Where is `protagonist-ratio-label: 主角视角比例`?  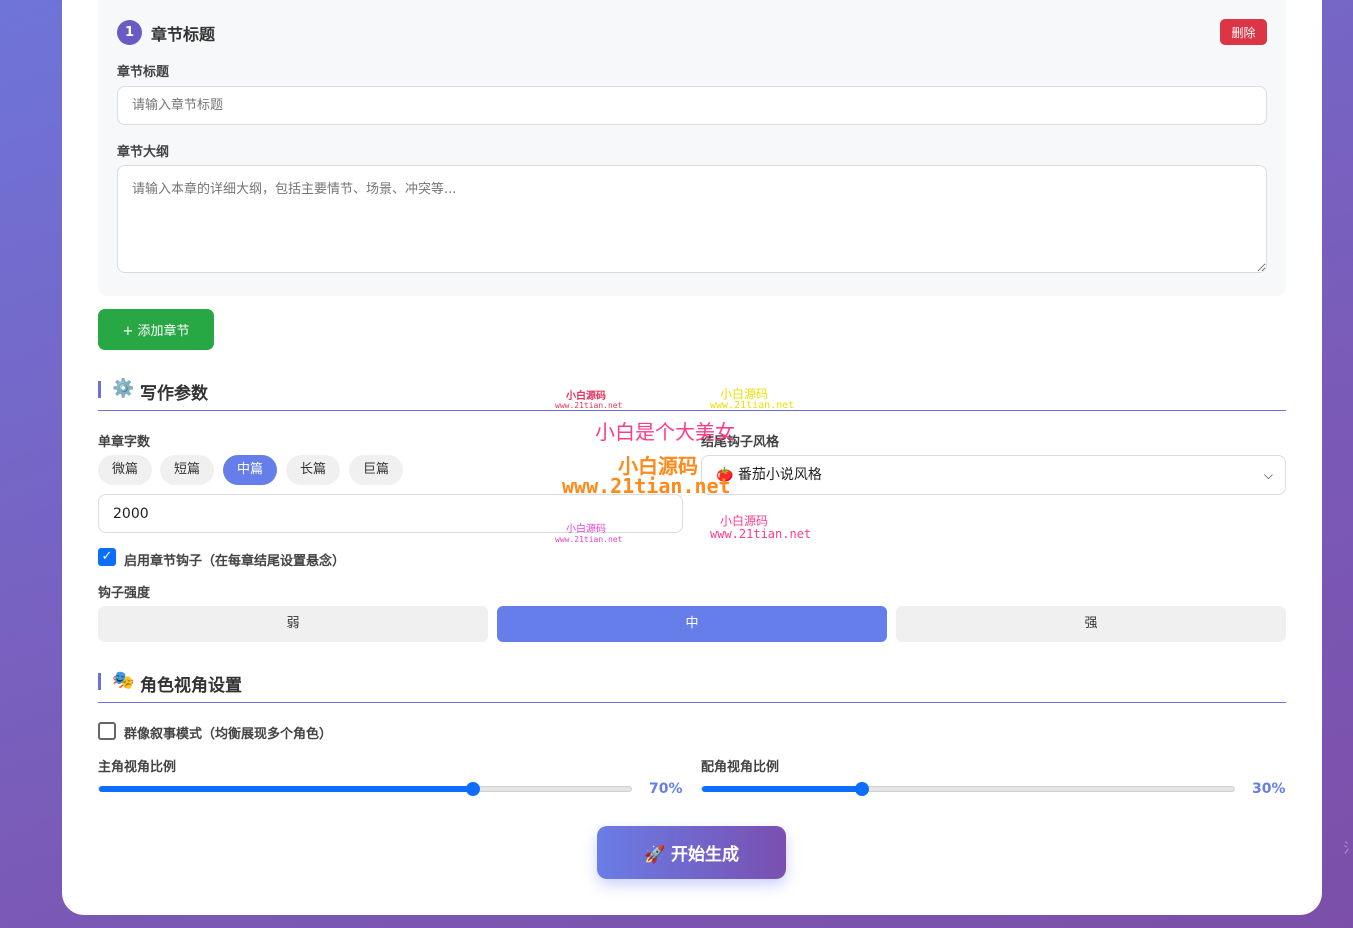 protagonist-ratio-label: 主角视角比例 is located at coordinates (137, 767).